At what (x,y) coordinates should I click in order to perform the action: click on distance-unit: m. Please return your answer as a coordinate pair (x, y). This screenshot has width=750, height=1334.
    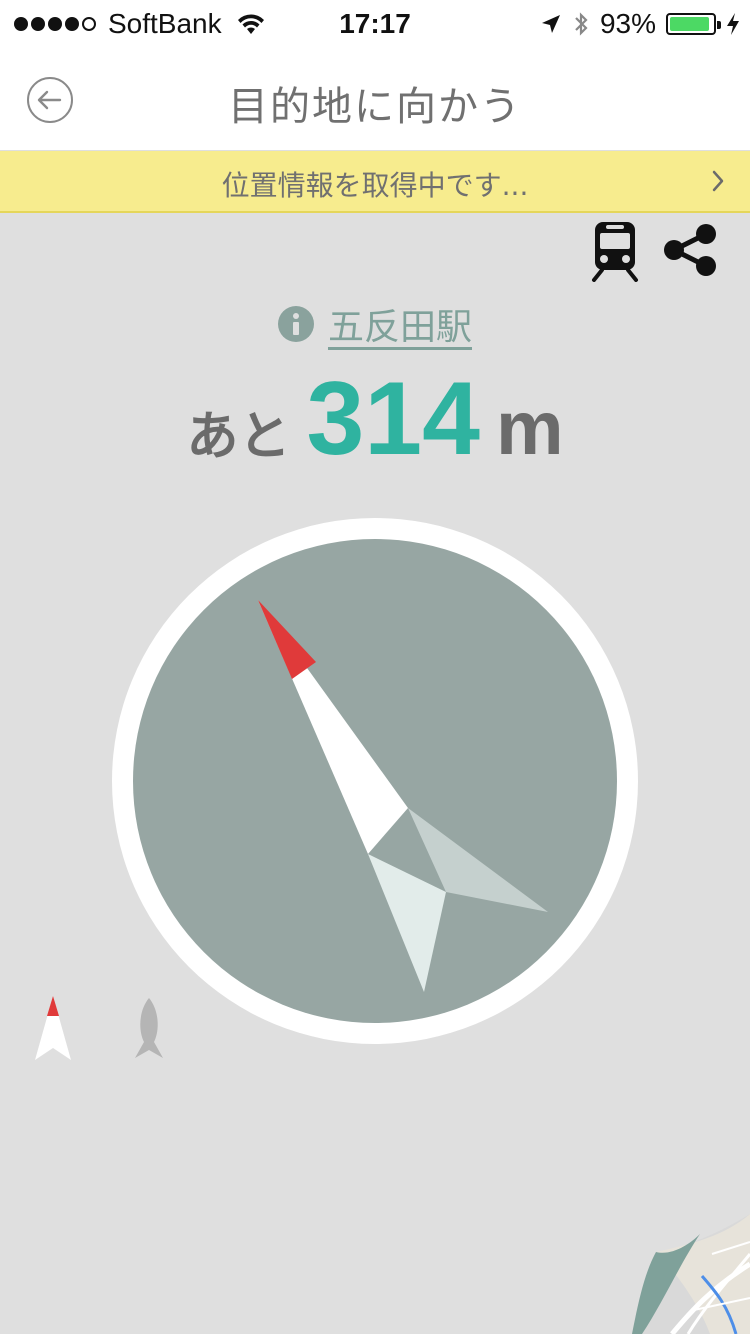
    Looking at the image, I should click on (529, 428).